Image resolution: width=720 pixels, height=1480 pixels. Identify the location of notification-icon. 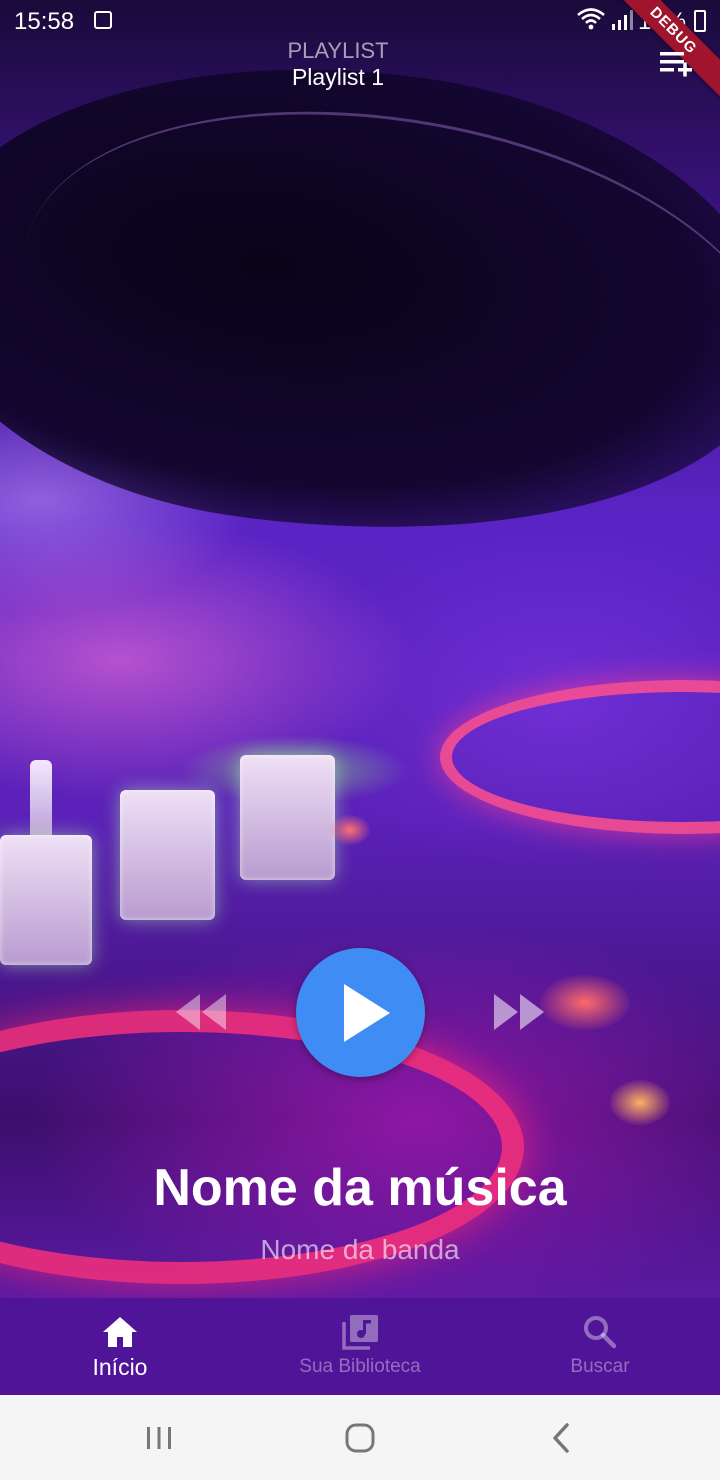
(103, 20).